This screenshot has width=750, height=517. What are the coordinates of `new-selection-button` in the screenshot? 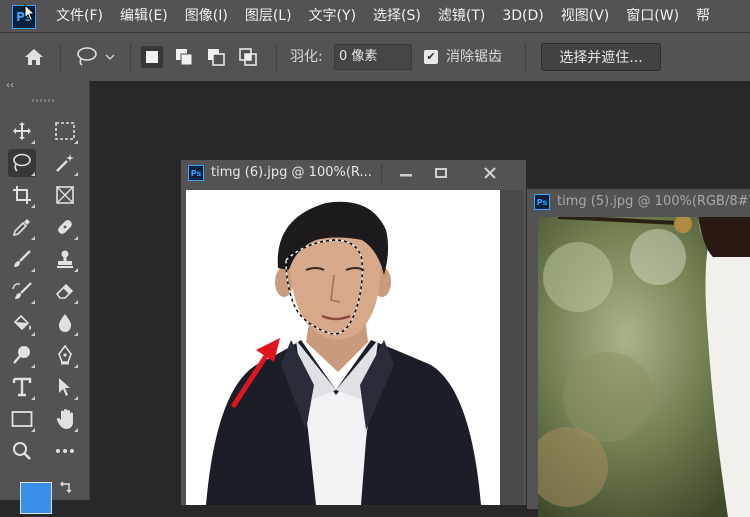 It's located at (152, 57).